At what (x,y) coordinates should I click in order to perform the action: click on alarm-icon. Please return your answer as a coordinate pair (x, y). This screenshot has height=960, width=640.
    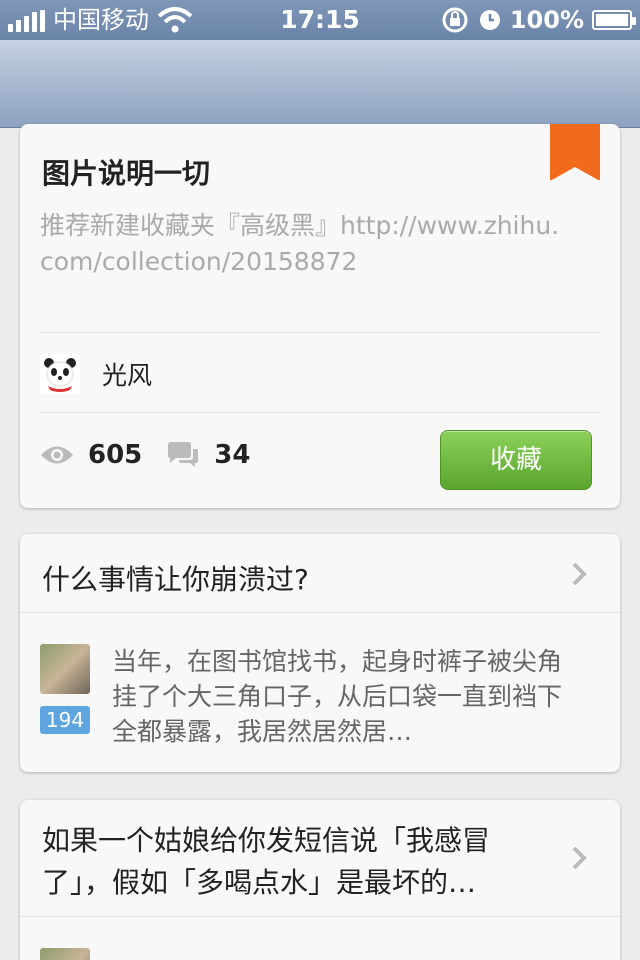
    Looking at the image, I should click on (489, 20).